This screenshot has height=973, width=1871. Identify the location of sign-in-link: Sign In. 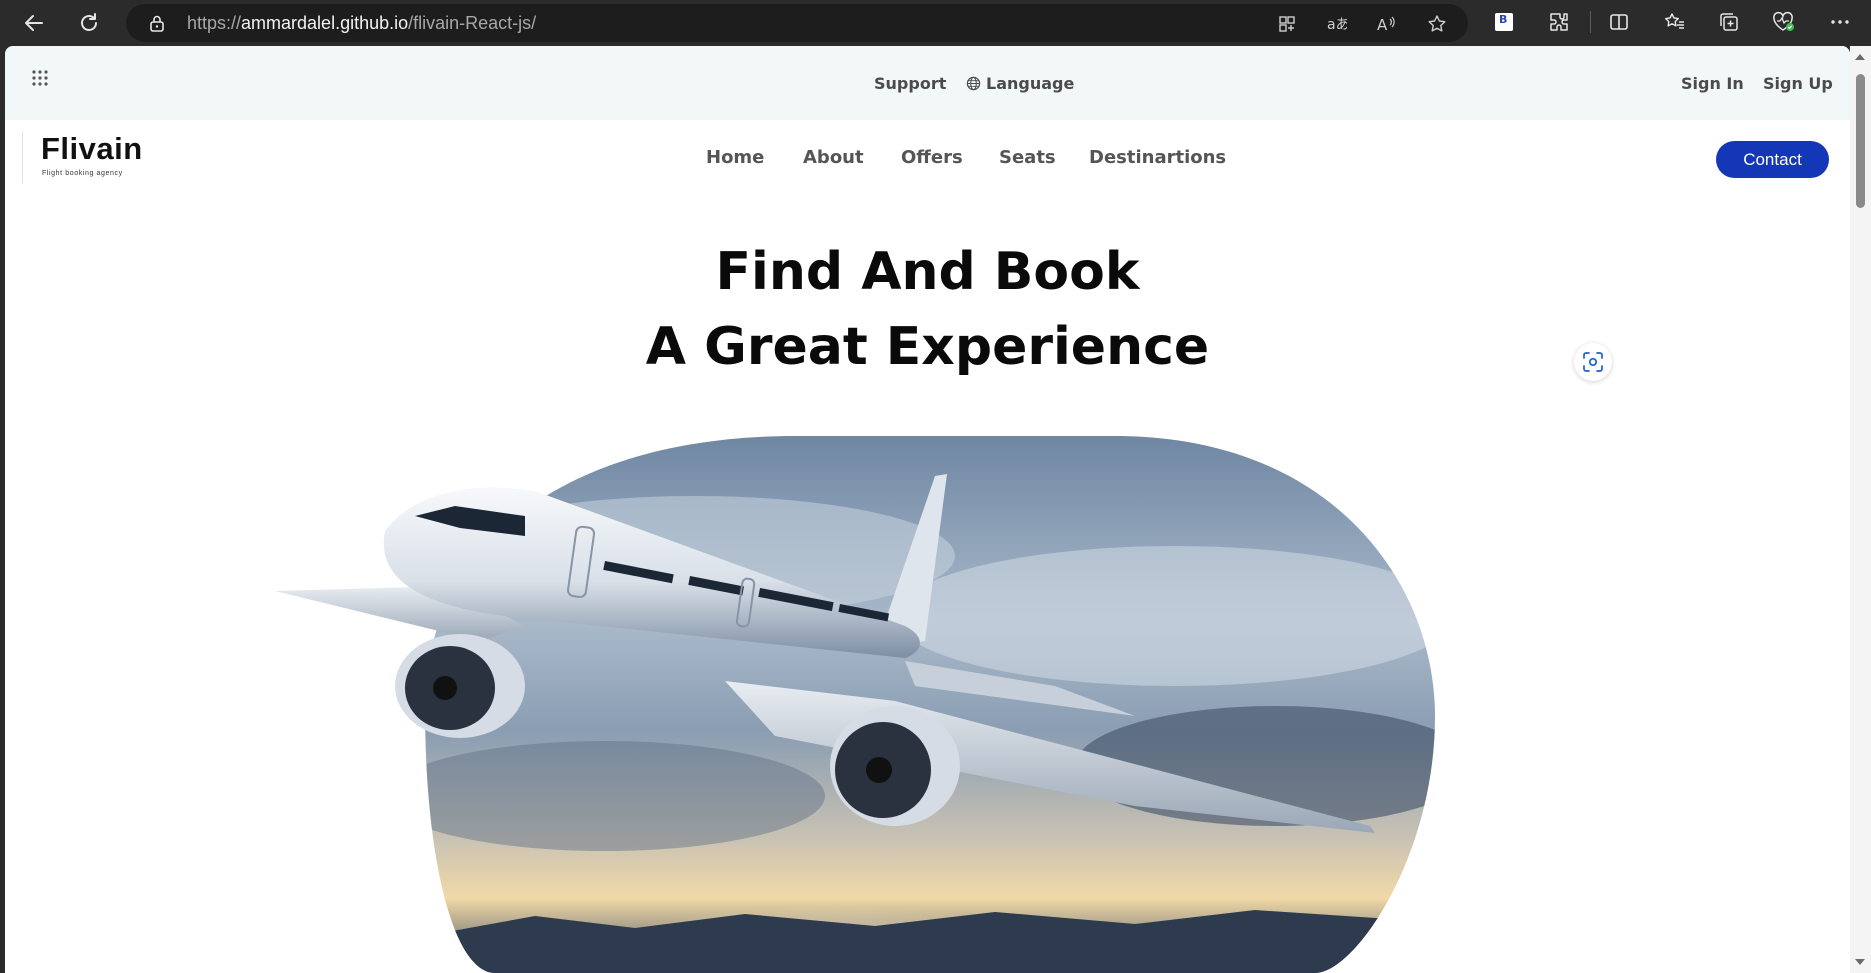
(1712, 83).